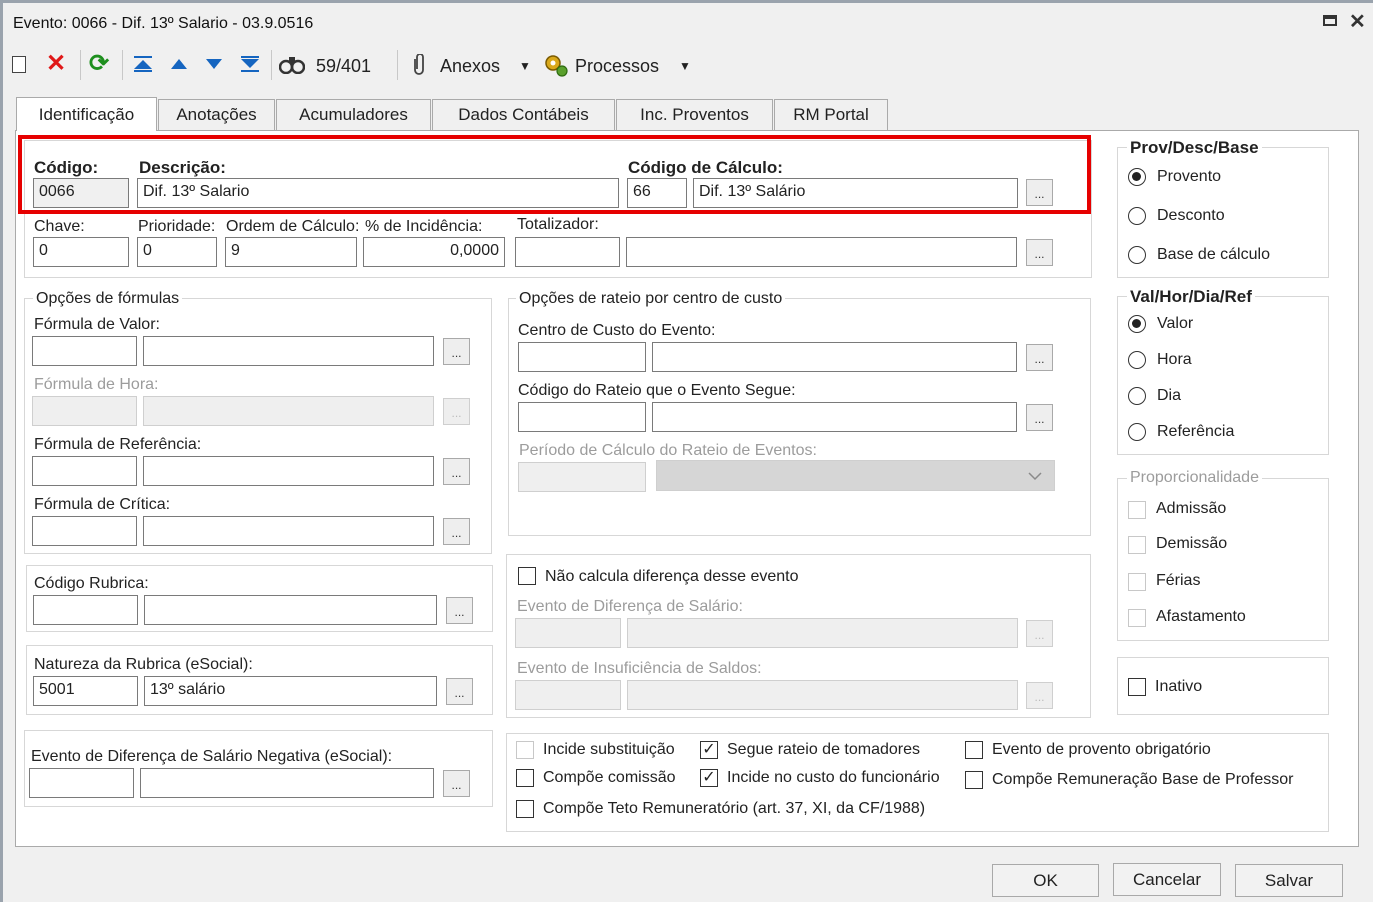 The height and width of the screenshot is (902, 1373). I want to click on maximize-icon, so click(1330, 20).